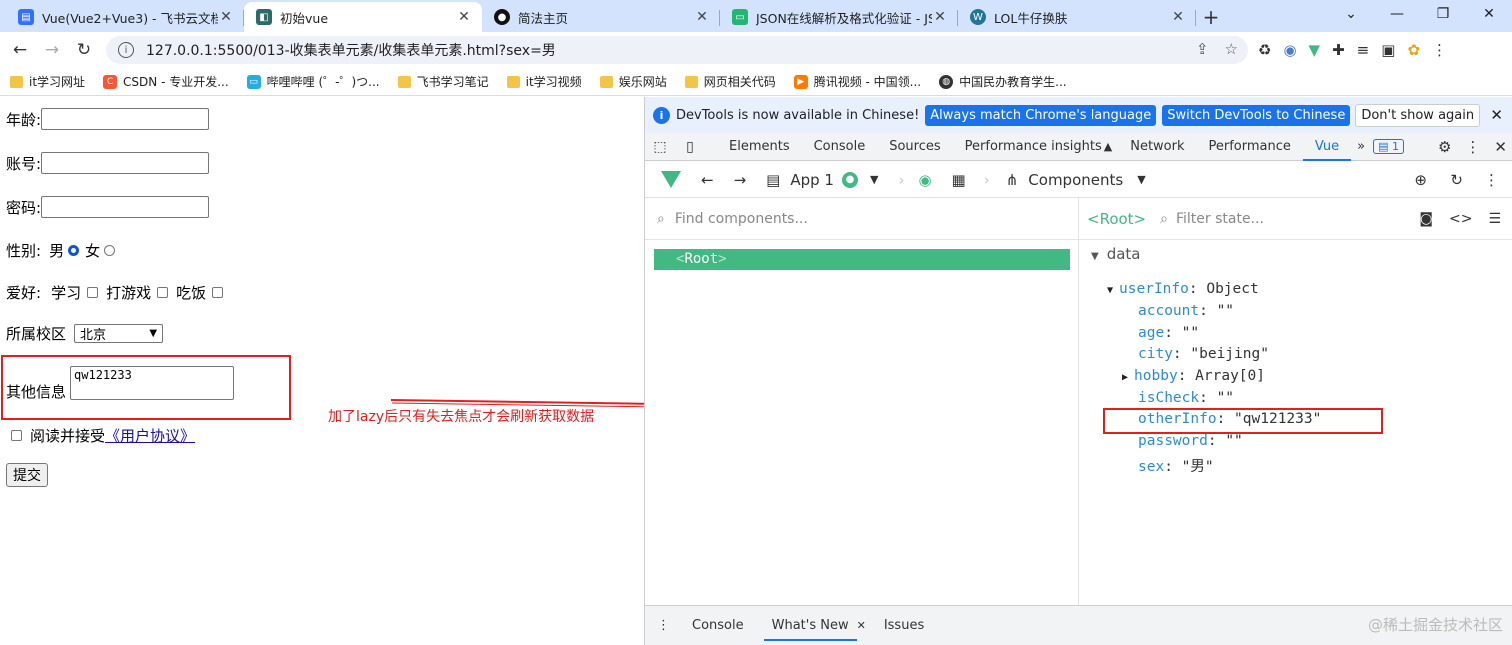 This screenshot has height=645, width=1512. What do you see at coordinates (730, 81) in the screenshot?
I see `bookmark-item: 网页相关代码` at bounding box center [730, 81].